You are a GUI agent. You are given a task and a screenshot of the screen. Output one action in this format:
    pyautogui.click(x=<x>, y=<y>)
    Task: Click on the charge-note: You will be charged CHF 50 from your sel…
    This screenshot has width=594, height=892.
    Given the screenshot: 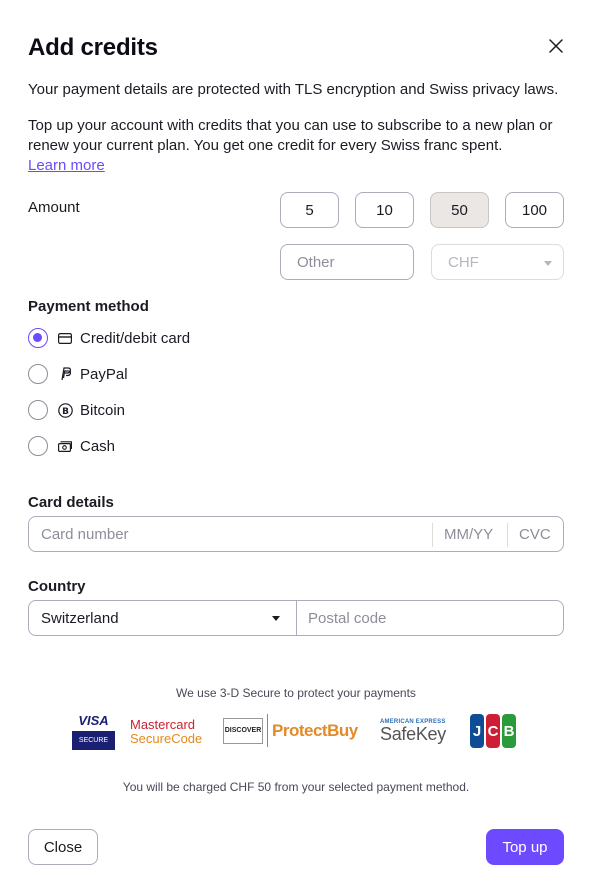 What is the action you would take?
    pyautogui.click(x=296, y=787)
    